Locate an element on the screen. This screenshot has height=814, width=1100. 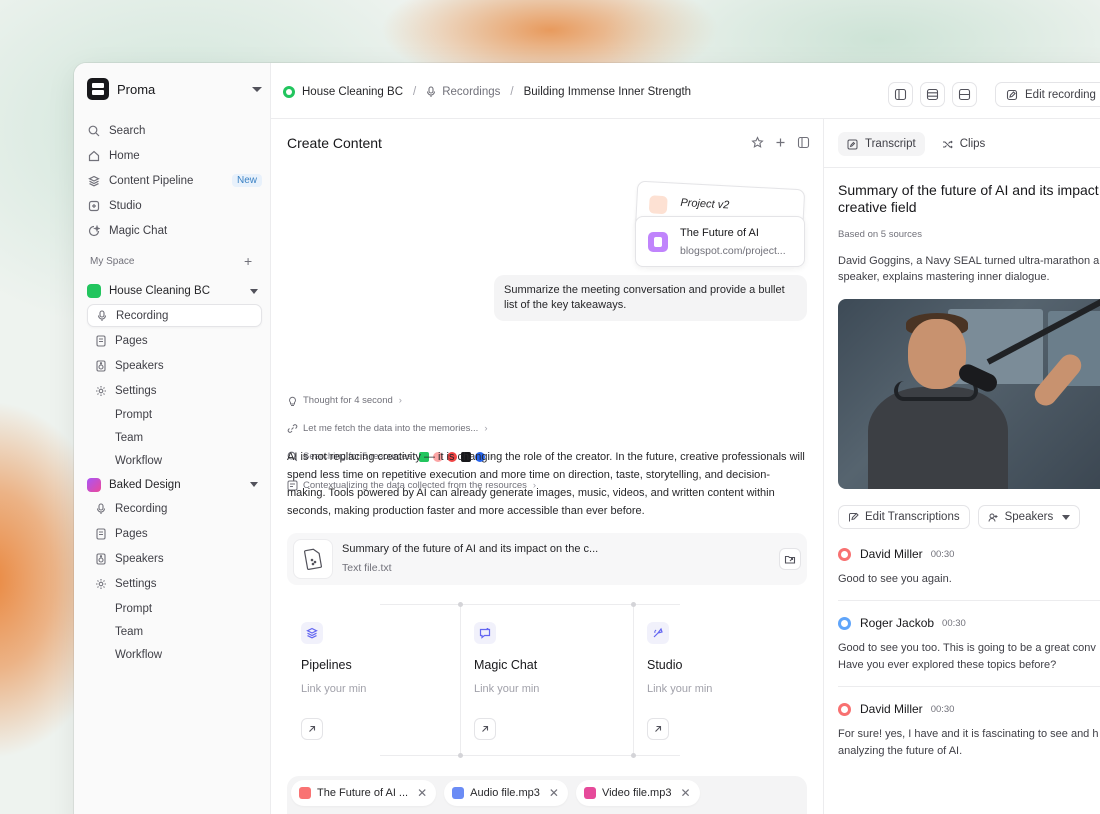
split-view-button is located at coordinates (900, 94).